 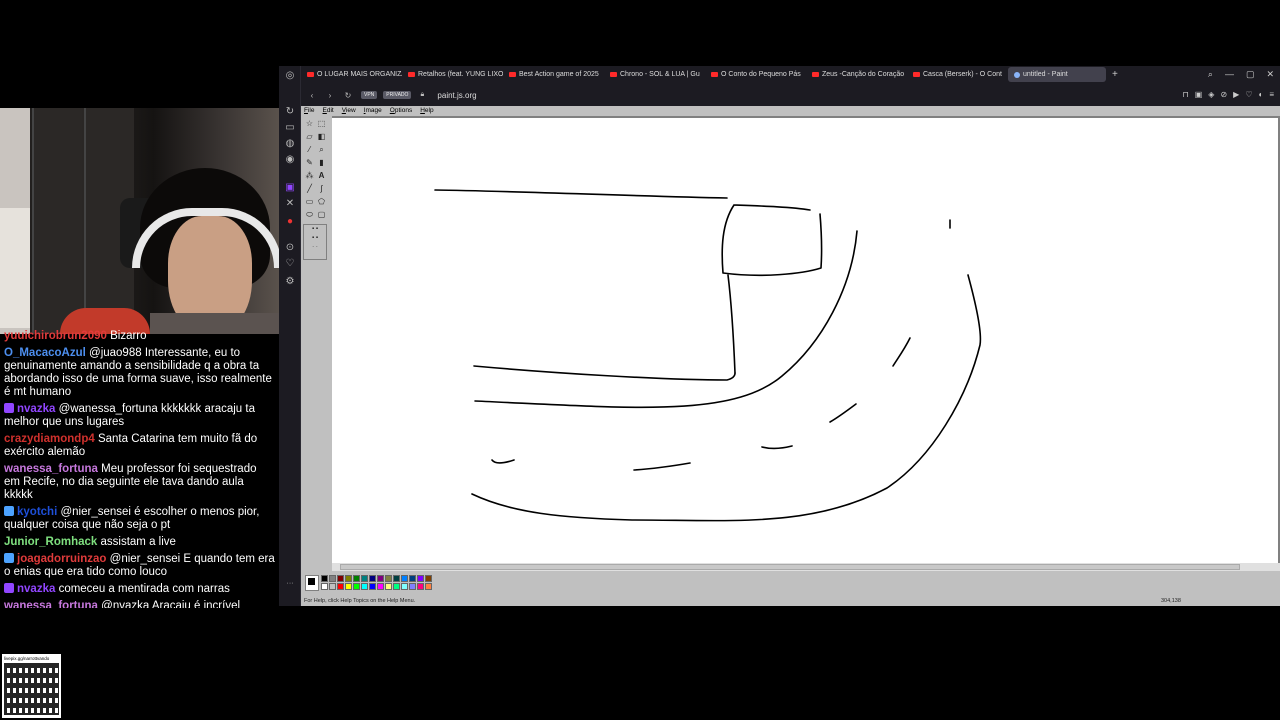 What do you see at coordinates (321, 214) in the screenshot?
I see `rounded-rect-icon: ▢` at bounding box center [321, 214].